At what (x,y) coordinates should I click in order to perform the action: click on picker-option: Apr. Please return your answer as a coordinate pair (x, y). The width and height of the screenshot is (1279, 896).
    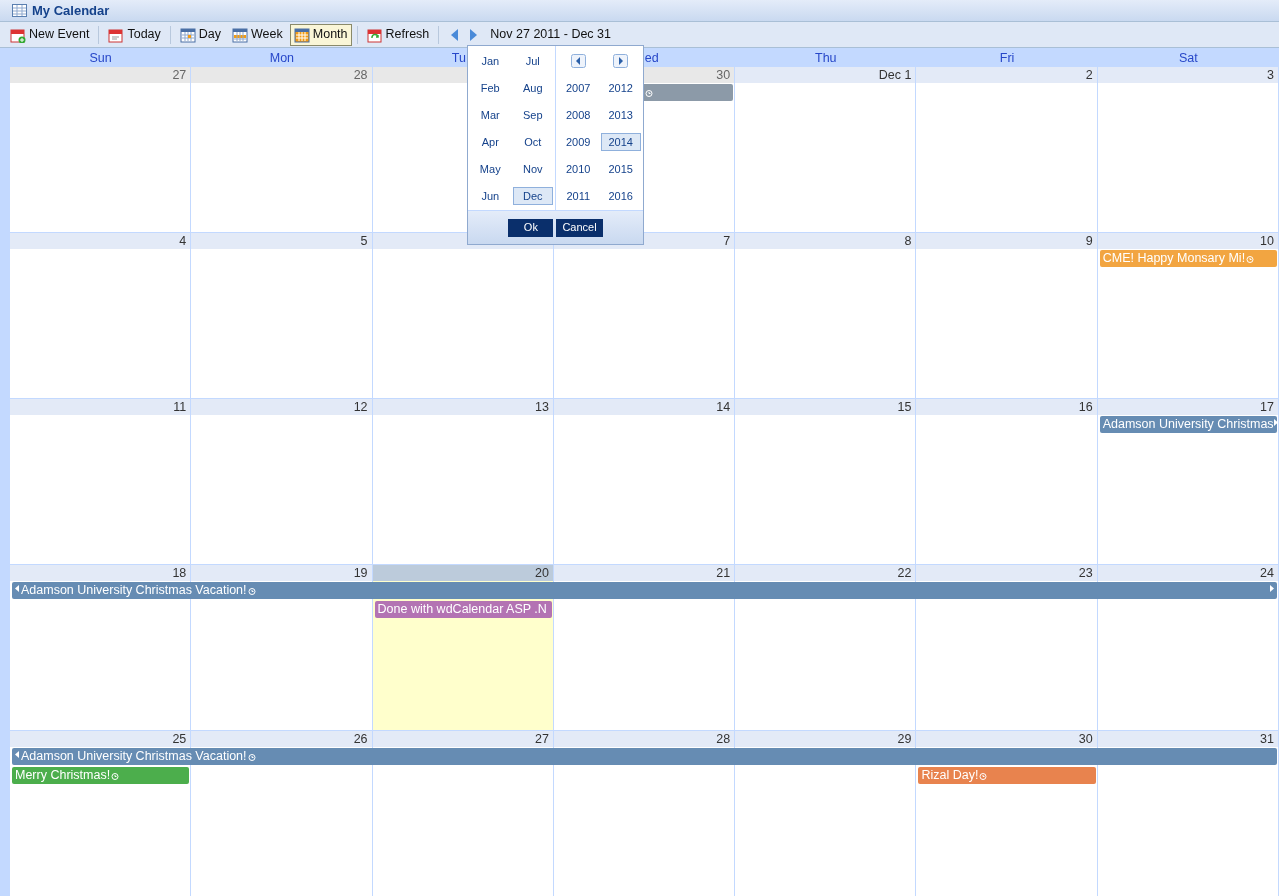
    Looking at the image, I should click on (490, 141).